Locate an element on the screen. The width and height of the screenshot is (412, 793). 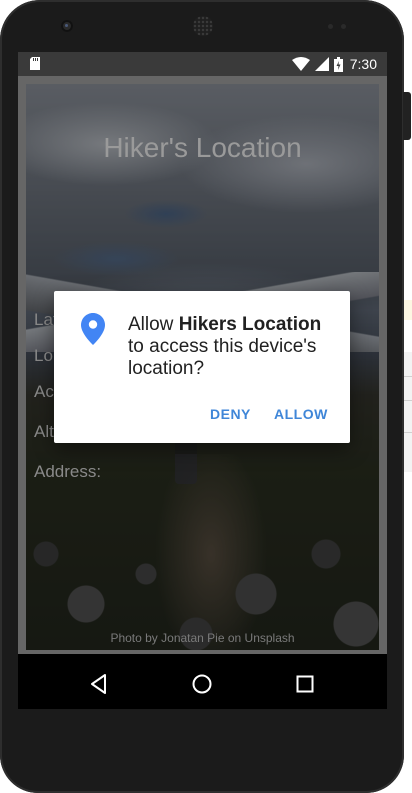
light-sensor is located at coordinates (343, 26).